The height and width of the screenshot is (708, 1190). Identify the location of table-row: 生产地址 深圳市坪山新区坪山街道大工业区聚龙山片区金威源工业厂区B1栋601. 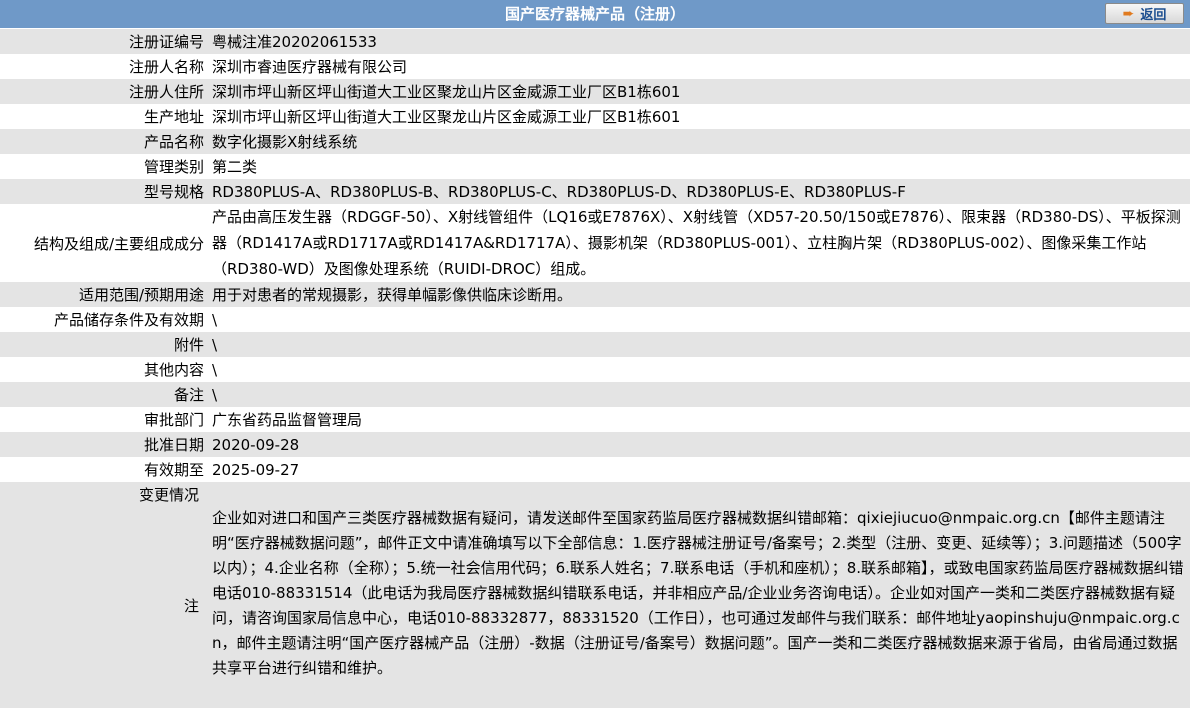
(595, 116).